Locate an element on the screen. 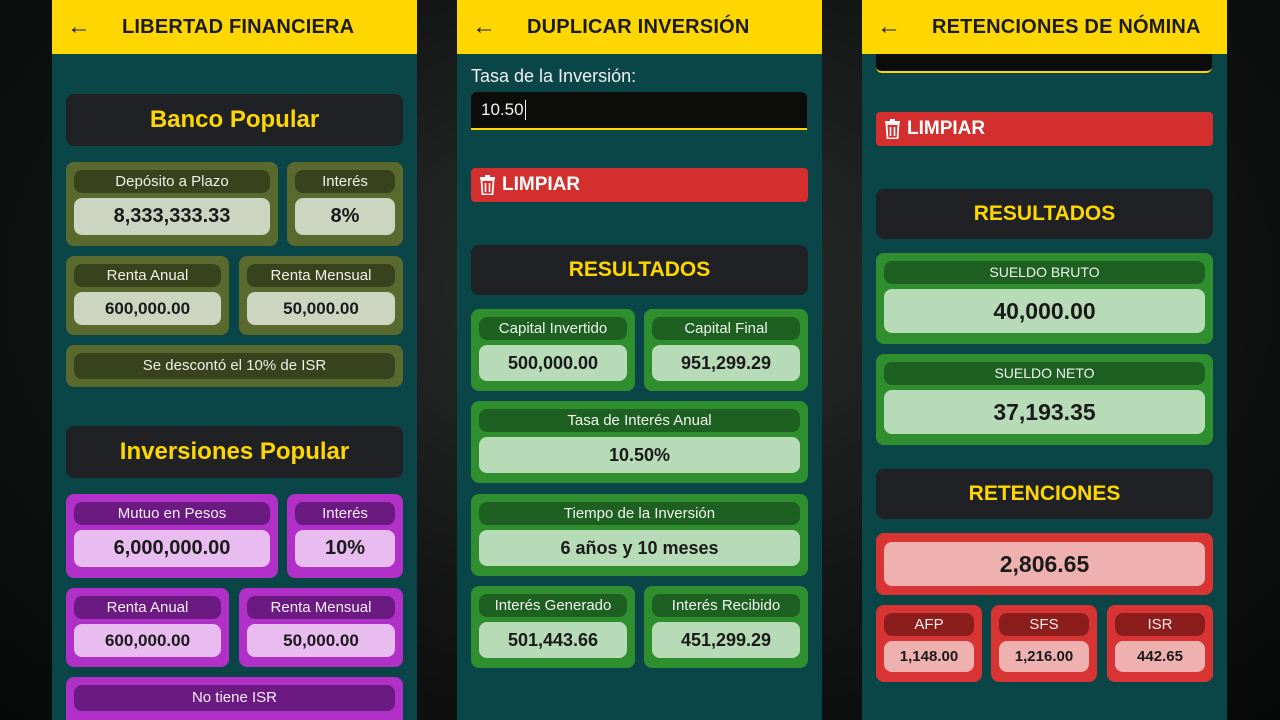 The image size is (1280, 720). interes-card: Interés 8% is located at coordinates (345, 204).